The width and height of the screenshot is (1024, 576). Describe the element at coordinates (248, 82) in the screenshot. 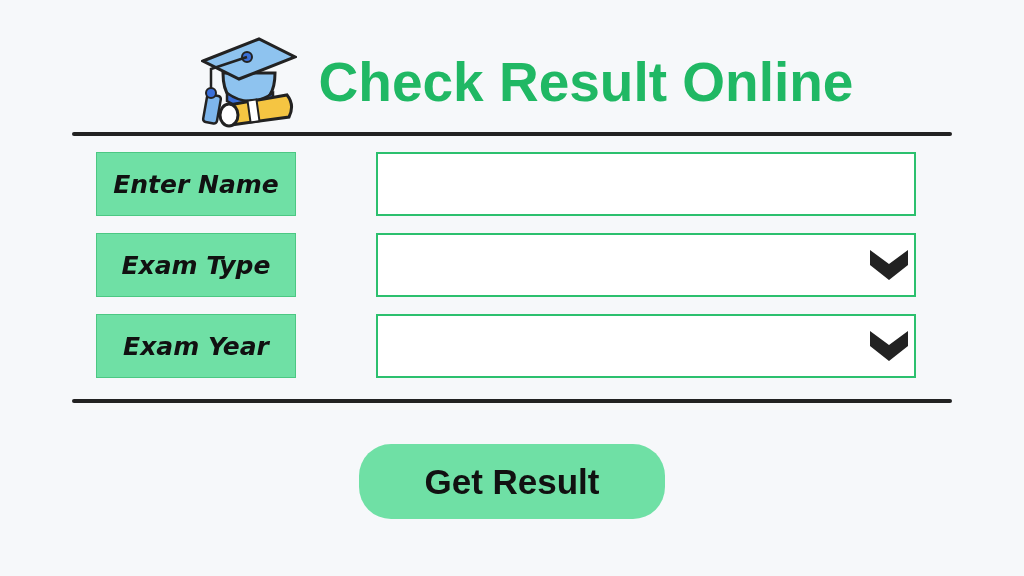

I see `graduation-cap-icon` at that location.